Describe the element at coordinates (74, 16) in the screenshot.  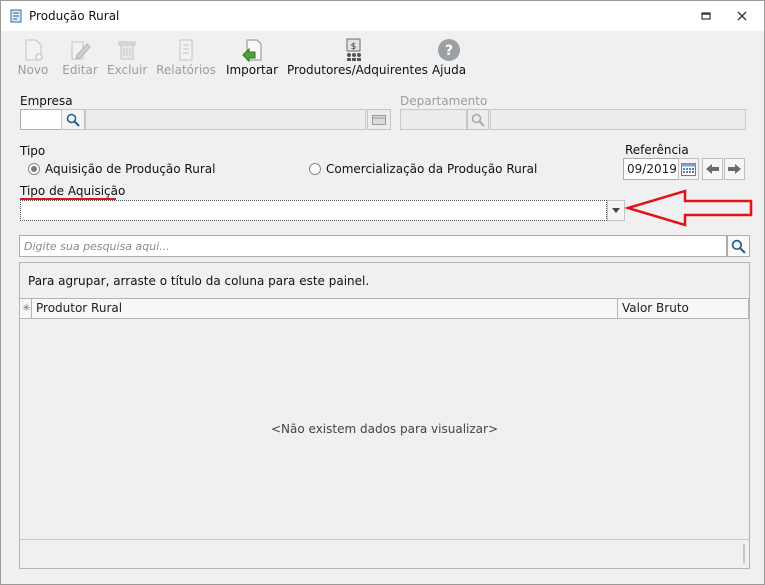
I see `window-title: Produção Rural` at that location.